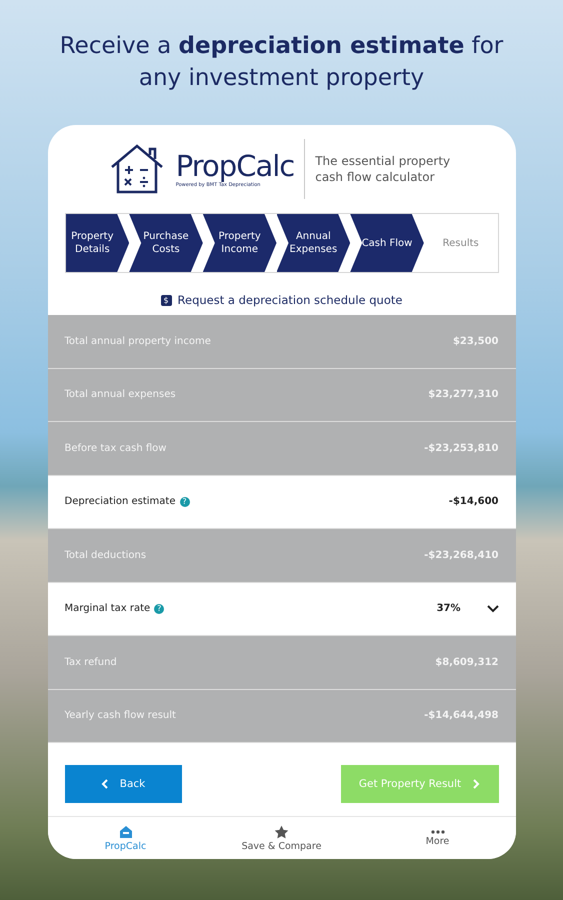 The width and height of the screenshot is (563, 900). What do you see at coordinates (90, 662) in the screenshot?
I see `row-label: Tax refund` at bounding box center [90, 662].